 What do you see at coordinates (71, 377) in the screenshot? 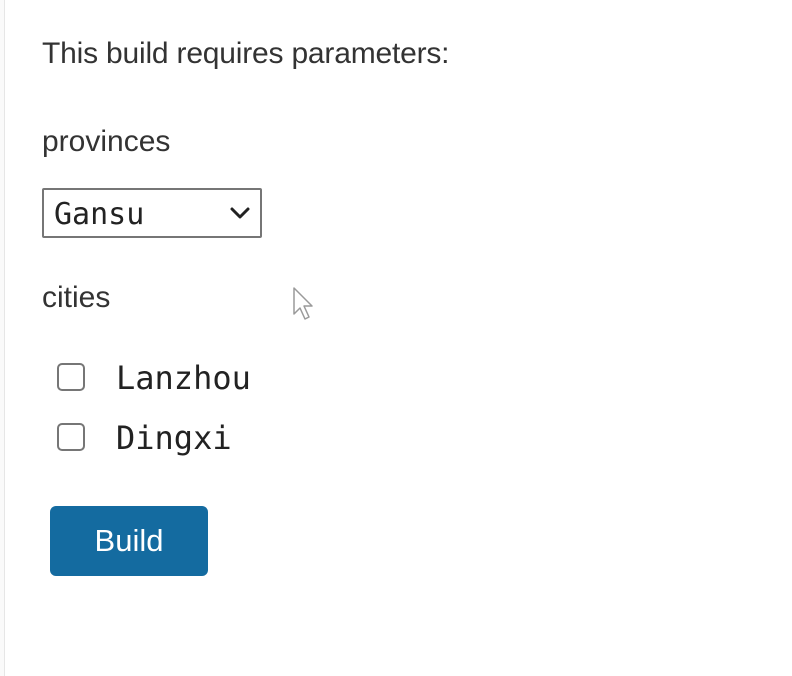
I see `checkbox-lanzhou` at bounding box center [71, 377].